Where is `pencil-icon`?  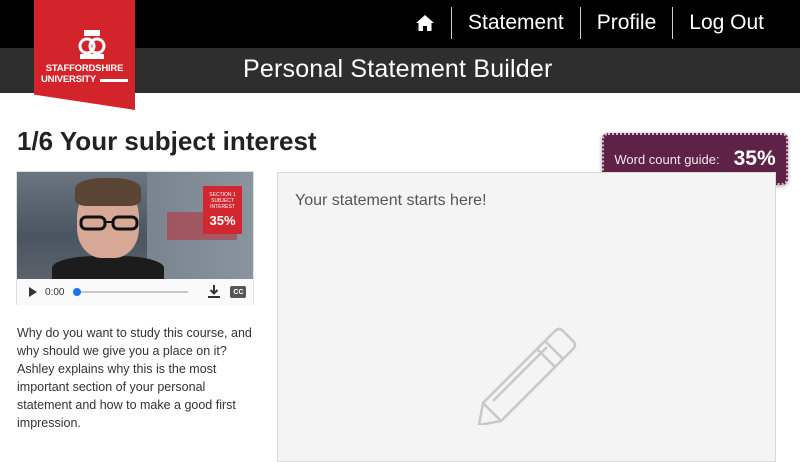 pencil-icon is located at coordinates (527, 376).